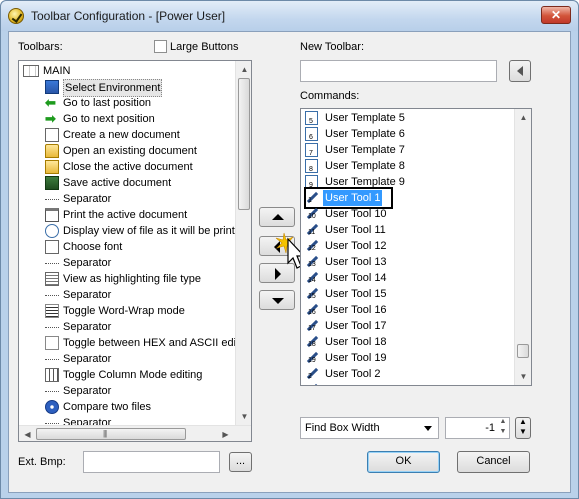 Image resolution: width=579 pixels, height=499 pixels. I want to click on toolbar-item: Toggle Word-Wrap mode, so click(138, 311).